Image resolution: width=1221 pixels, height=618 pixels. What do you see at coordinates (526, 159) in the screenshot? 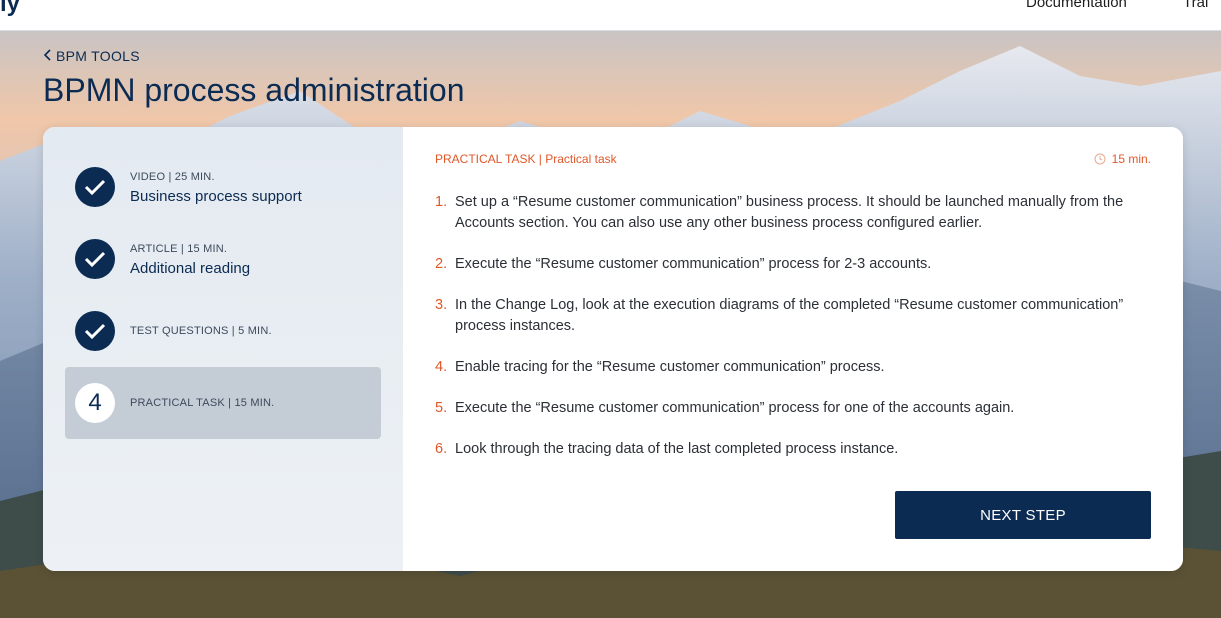
I see `task-type-label: PRACTICAL TASK | Practical task` at bounding box center [526, 159].